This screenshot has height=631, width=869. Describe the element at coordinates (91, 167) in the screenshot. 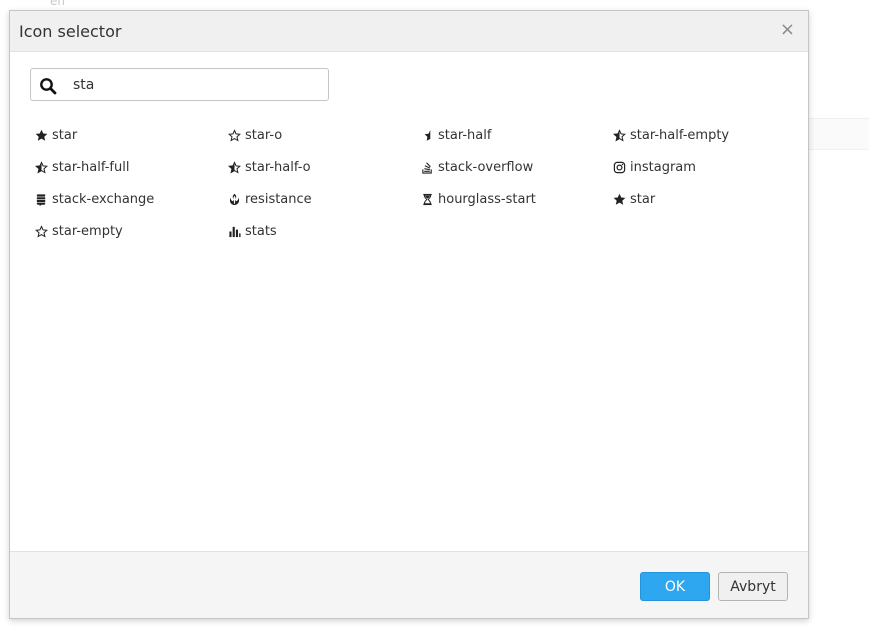

I see `icon-option-label: star-half-full` at that location.